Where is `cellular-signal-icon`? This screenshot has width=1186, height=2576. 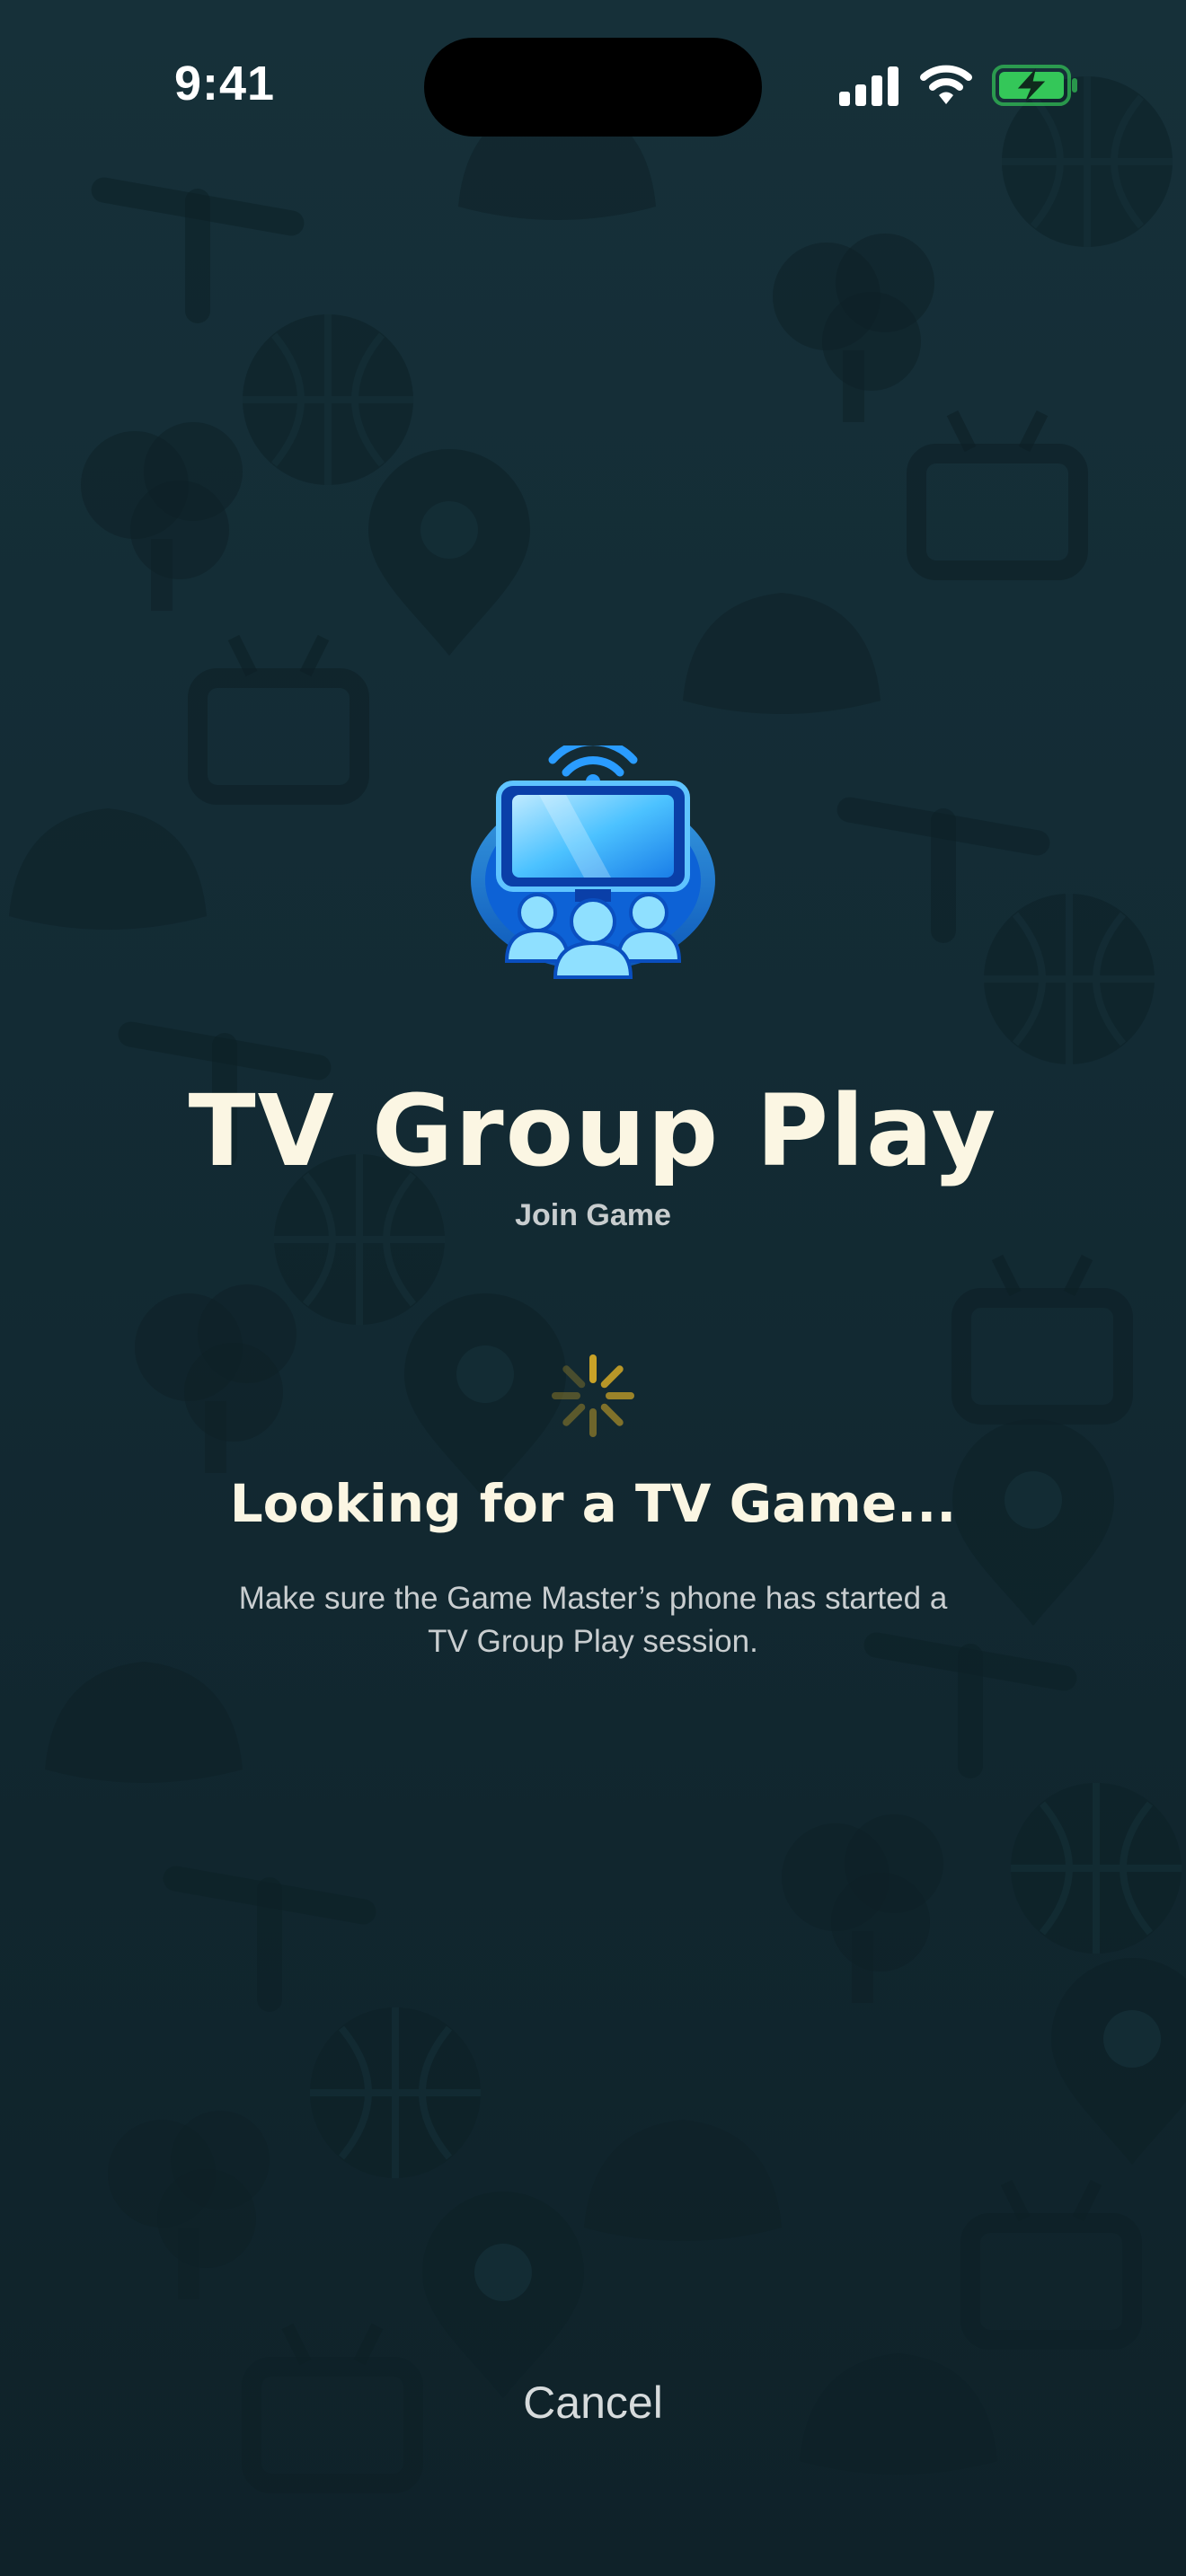
cellular-signal-icon is located at coordinates (868, 86).